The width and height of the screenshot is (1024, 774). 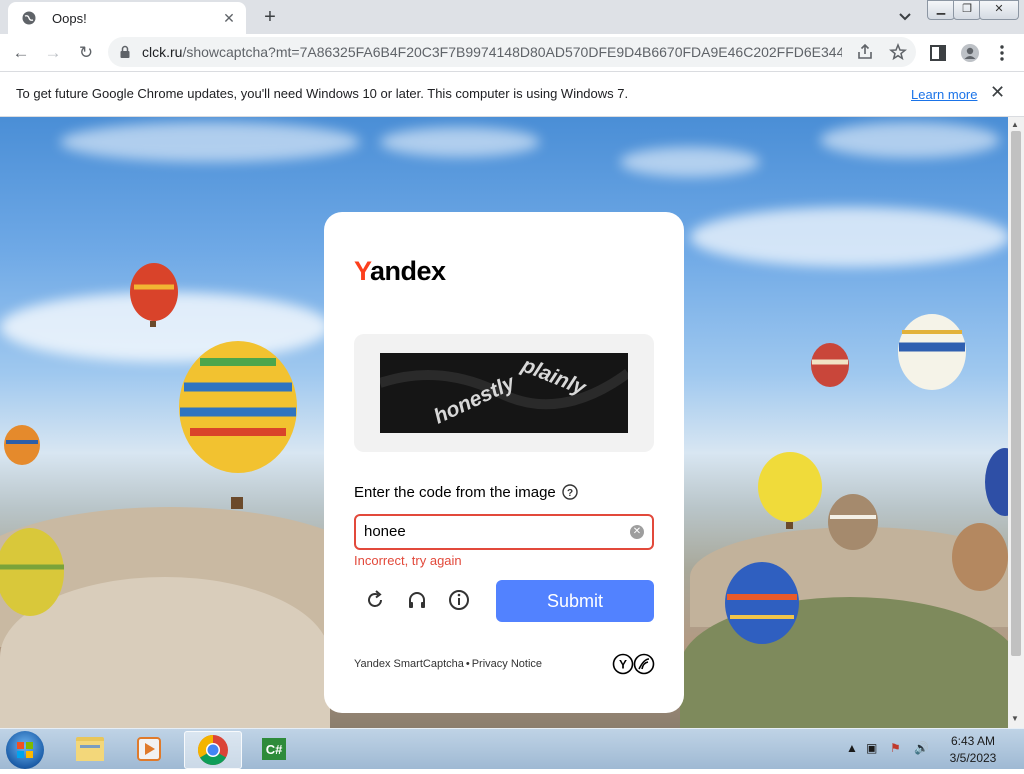 I want to click on svg-text: C#, so click(x=274, y=749).